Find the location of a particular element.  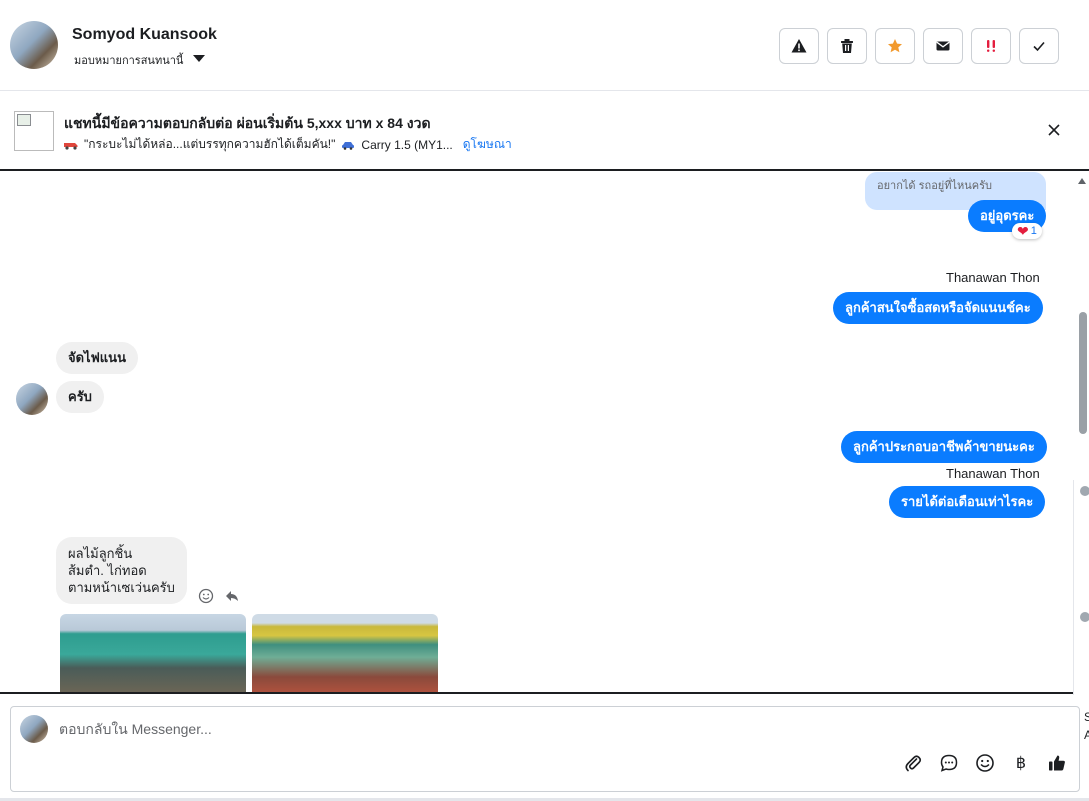

edge-text: S is located at coordinates (1086, 717).